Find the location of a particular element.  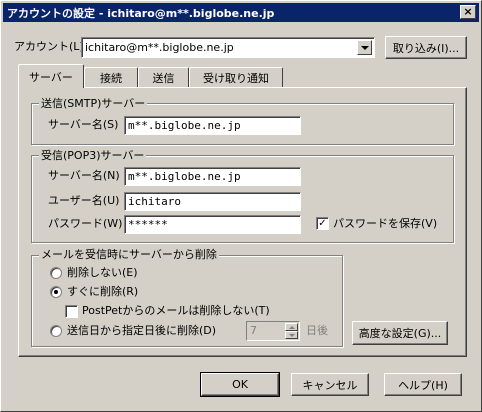

account-select: ichitaro@m**.biglobe.ne.jp is located at coordinates (228, 47).